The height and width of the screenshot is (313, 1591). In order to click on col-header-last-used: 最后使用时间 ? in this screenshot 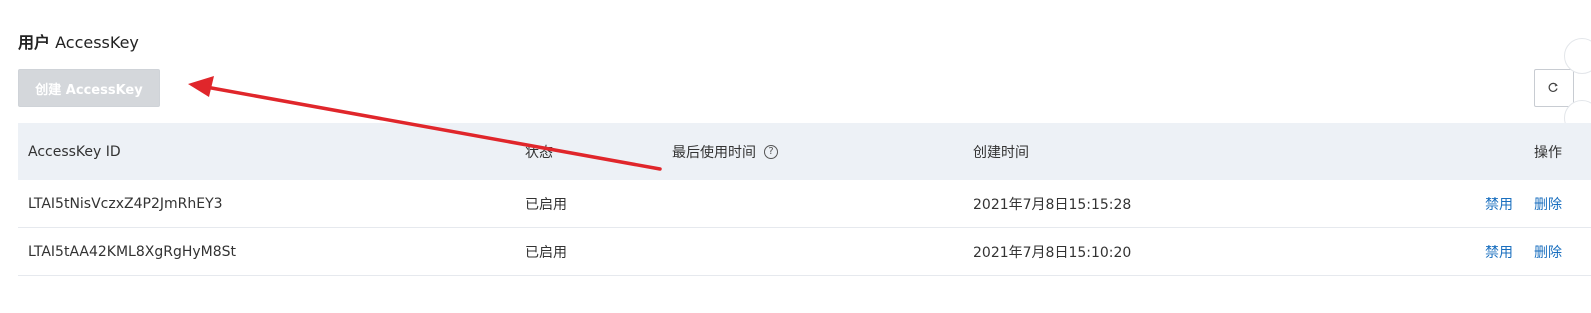, I will do `click(725, 151)`.